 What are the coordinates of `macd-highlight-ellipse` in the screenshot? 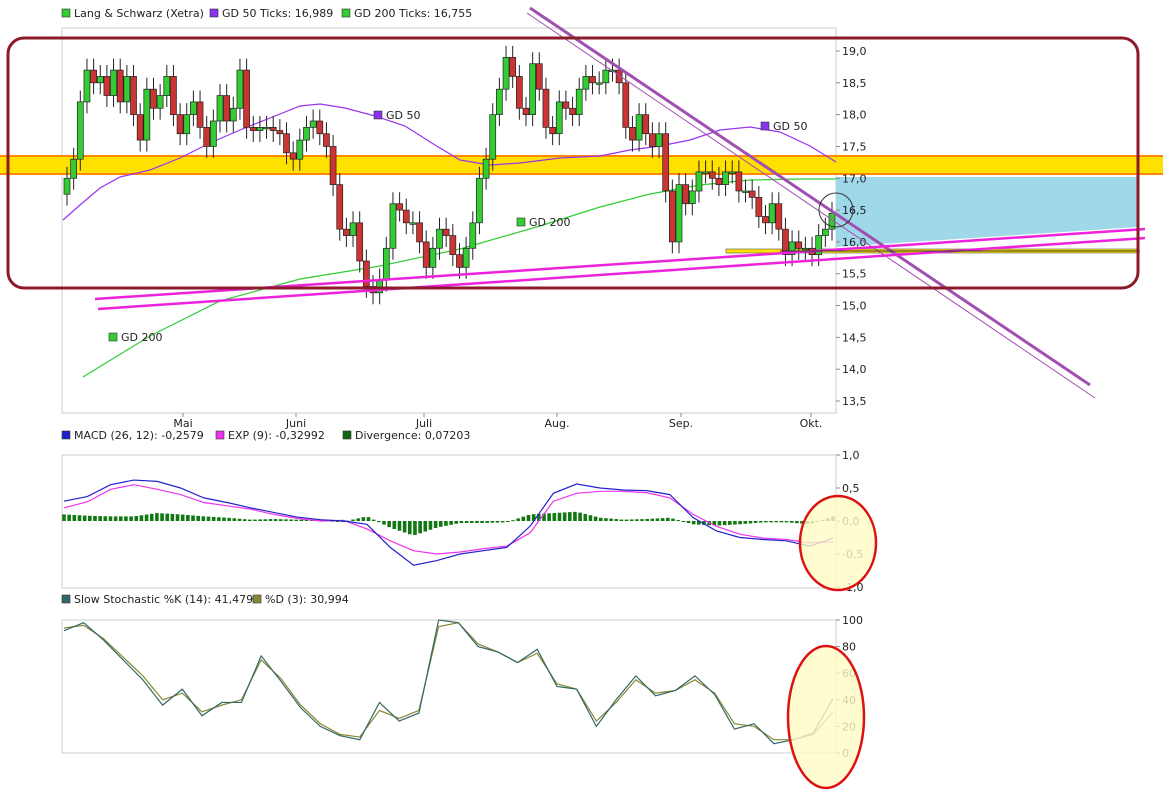 It's located at (838, 543).